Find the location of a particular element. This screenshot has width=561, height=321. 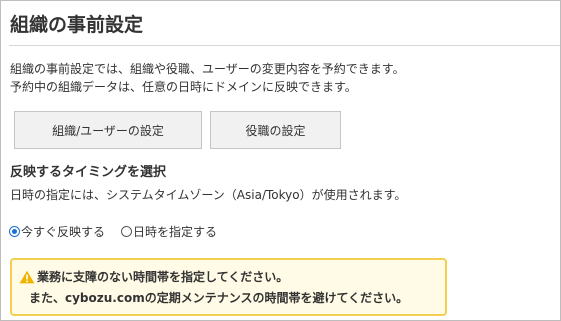

description-line: 組織の事前設定では、組織や役職、ユーザーの変更内容を予約できます。 is located at coordinates (207, 69).